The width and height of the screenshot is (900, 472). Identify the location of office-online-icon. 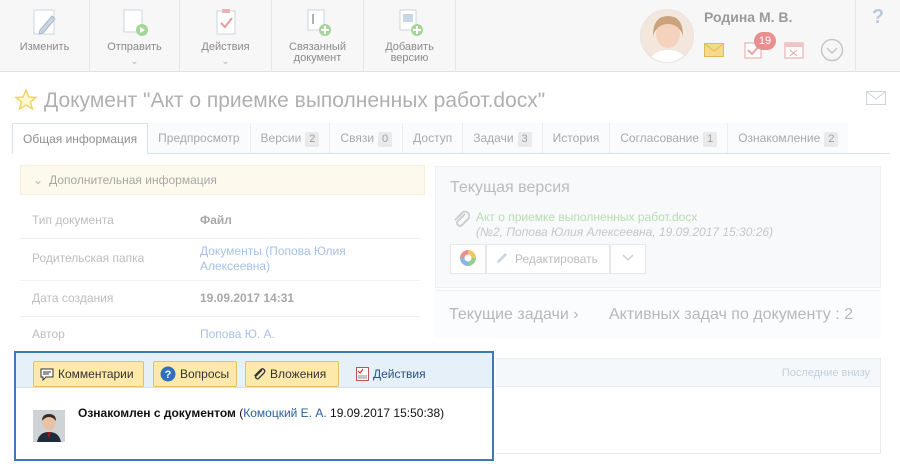
(468, 259).